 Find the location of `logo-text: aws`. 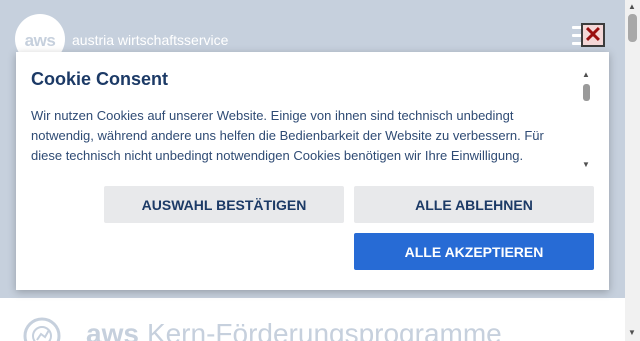

logo-text: aws is located at coordinates (40, 40).